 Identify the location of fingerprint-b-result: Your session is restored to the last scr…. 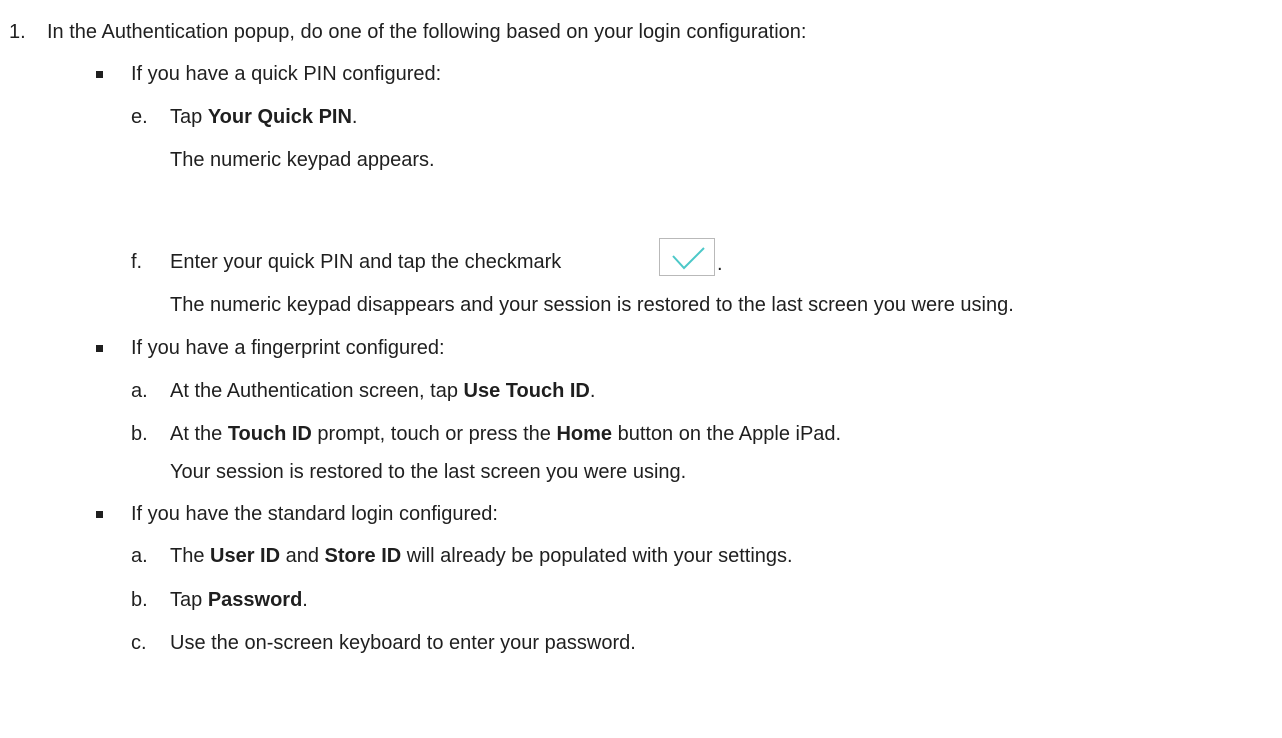
(428, 472).